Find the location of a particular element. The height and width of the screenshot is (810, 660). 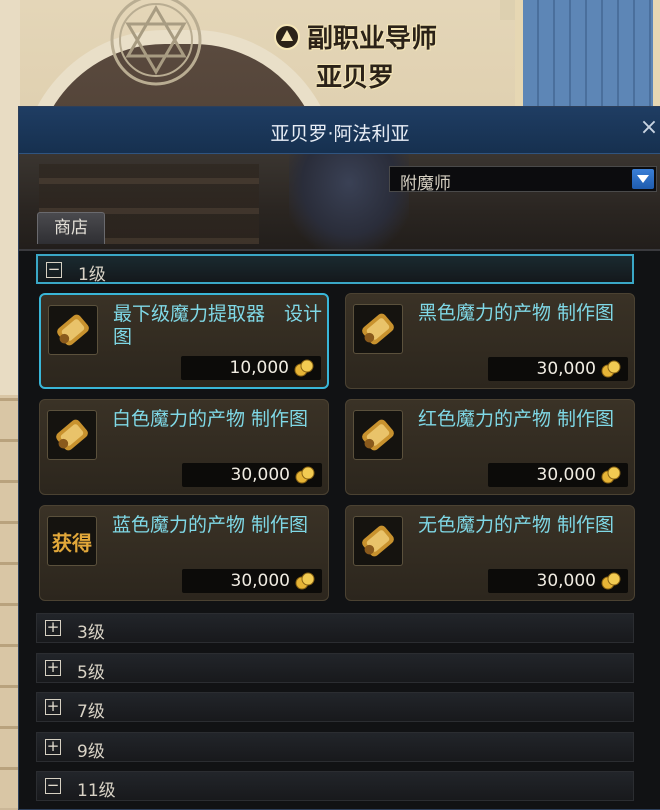

level-group-label: 5级 is located at coordinates (91, 673).